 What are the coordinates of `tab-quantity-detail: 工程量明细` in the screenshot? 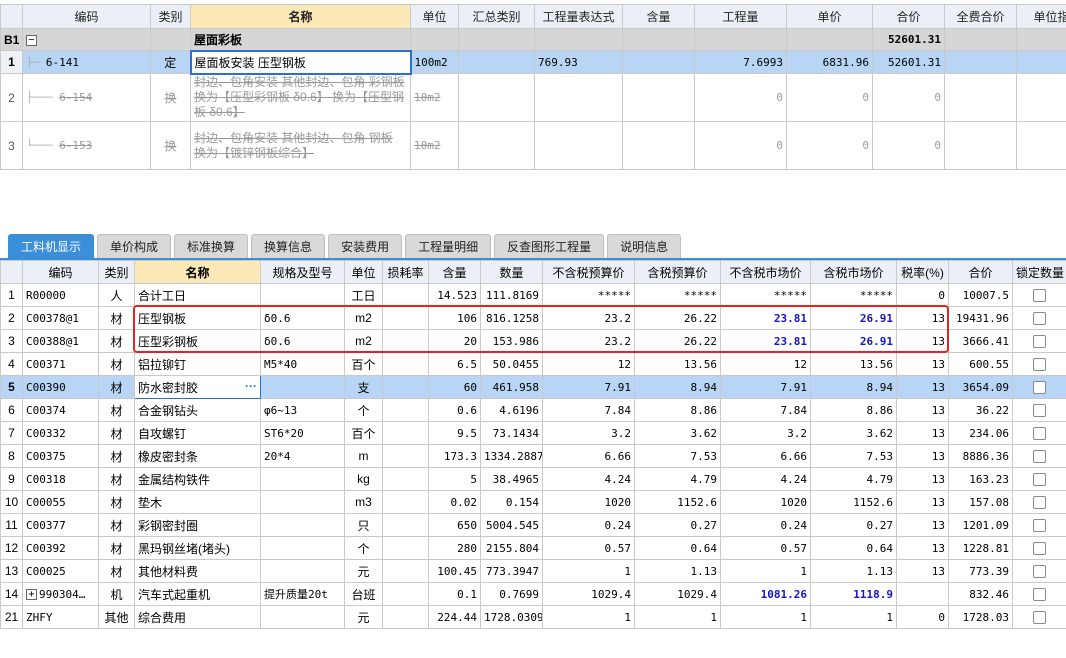 It's located at (448, 246).